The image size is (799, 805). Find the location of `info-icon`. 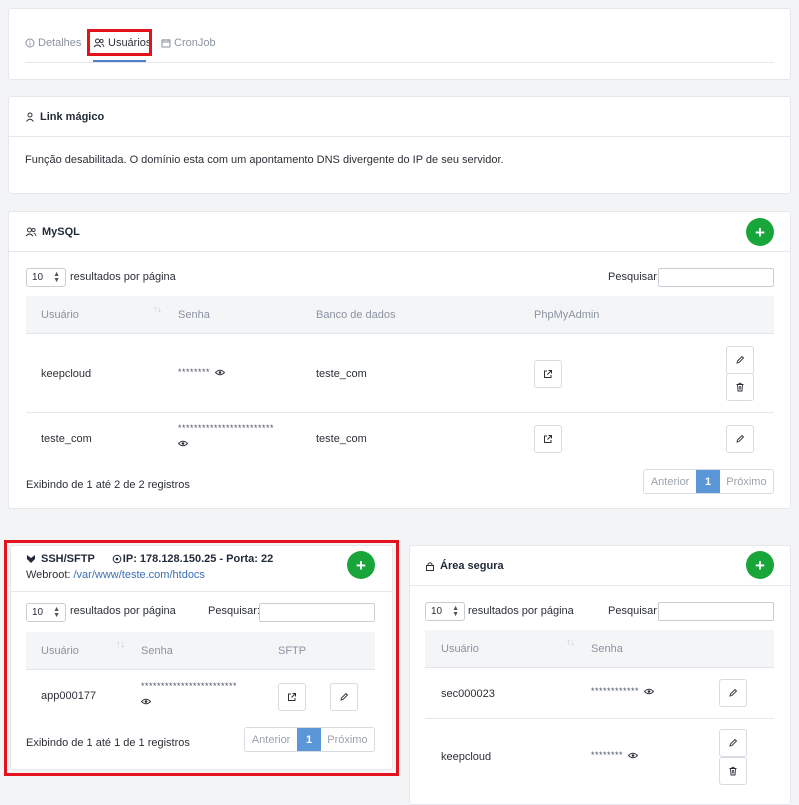

info-icon is located at coordinates (30, 43).